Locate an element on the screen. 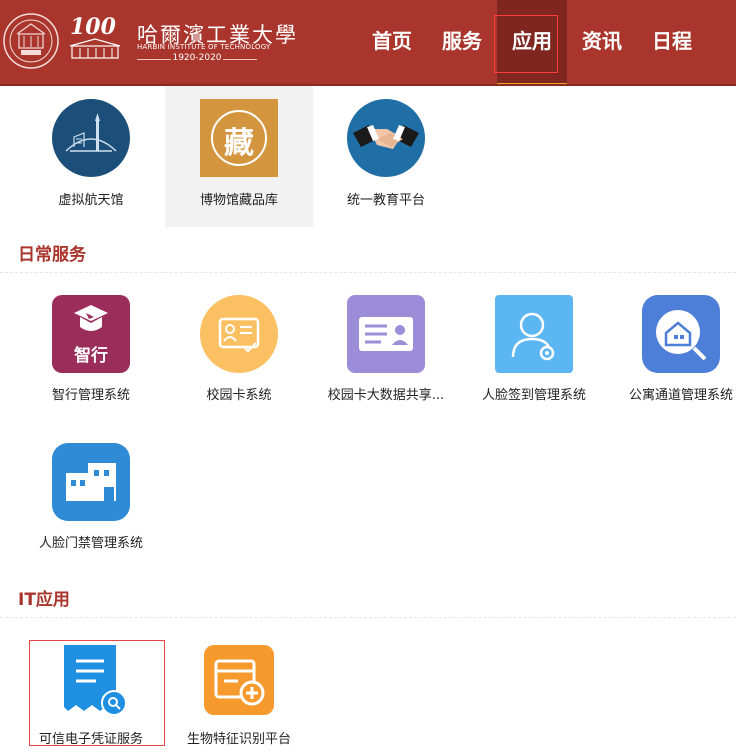  campus-card-icon is located at coordinates (239, 334).